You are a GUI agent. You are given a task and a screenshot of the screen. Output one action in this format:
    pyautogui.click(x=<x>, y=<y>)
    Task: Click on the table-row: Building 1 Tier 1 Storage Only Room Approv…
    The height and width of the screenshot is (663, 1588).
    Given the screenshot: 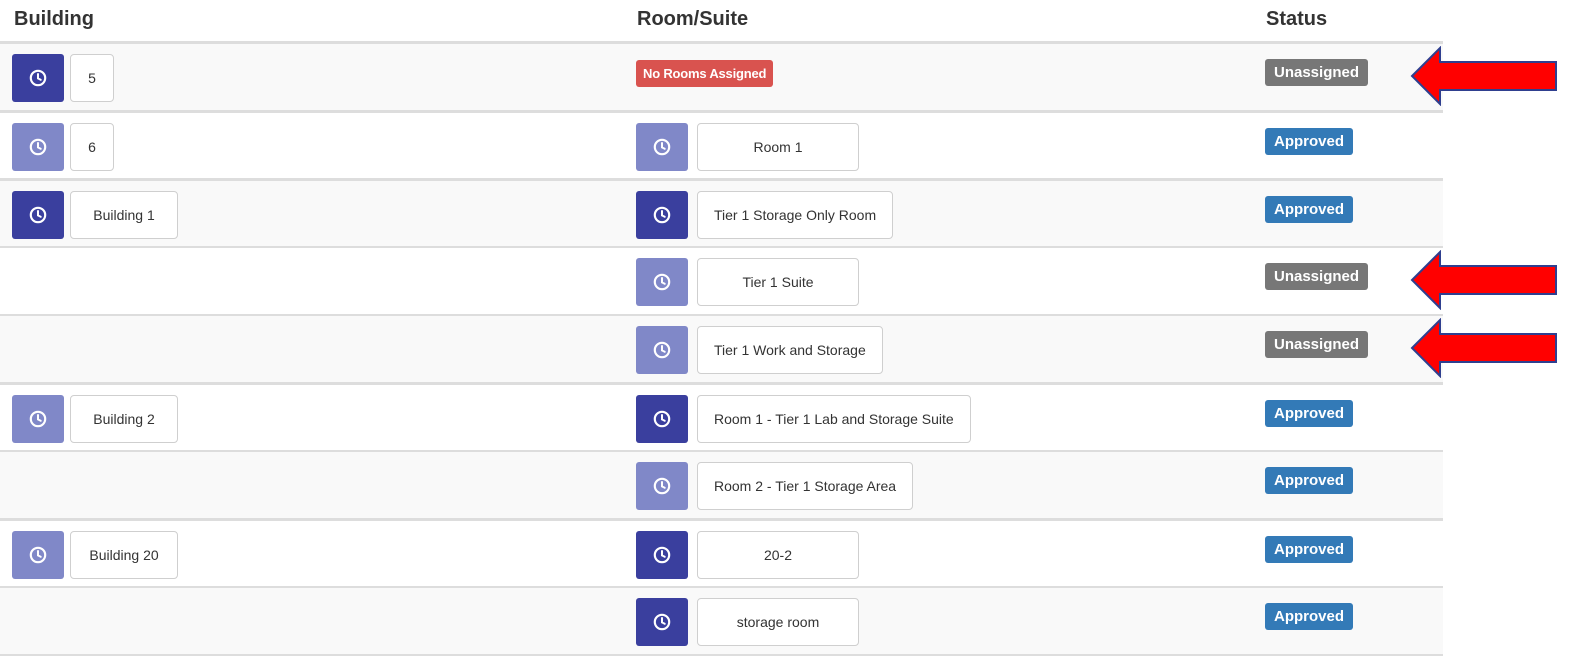 What is the action you would take?
    pyautogui.click(x=721, y=214)
    